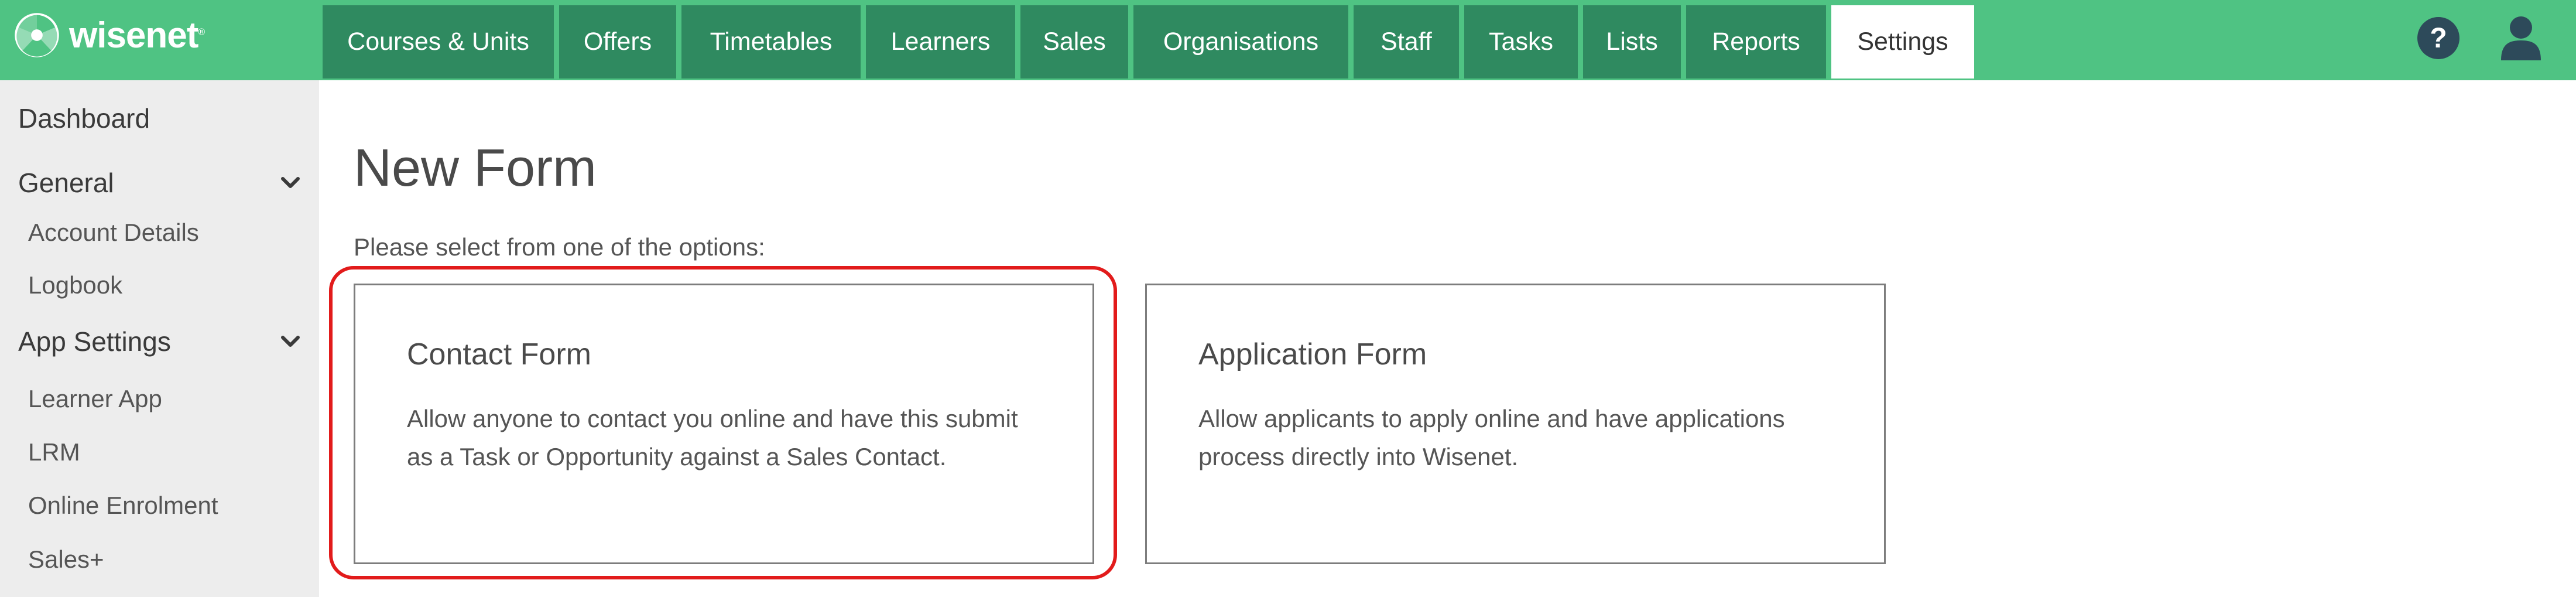  What do you see at coordinates (84, 119) in the screenshot?
I see `sidebar-item-label: Dashboard` at bounding box center [84, 119].